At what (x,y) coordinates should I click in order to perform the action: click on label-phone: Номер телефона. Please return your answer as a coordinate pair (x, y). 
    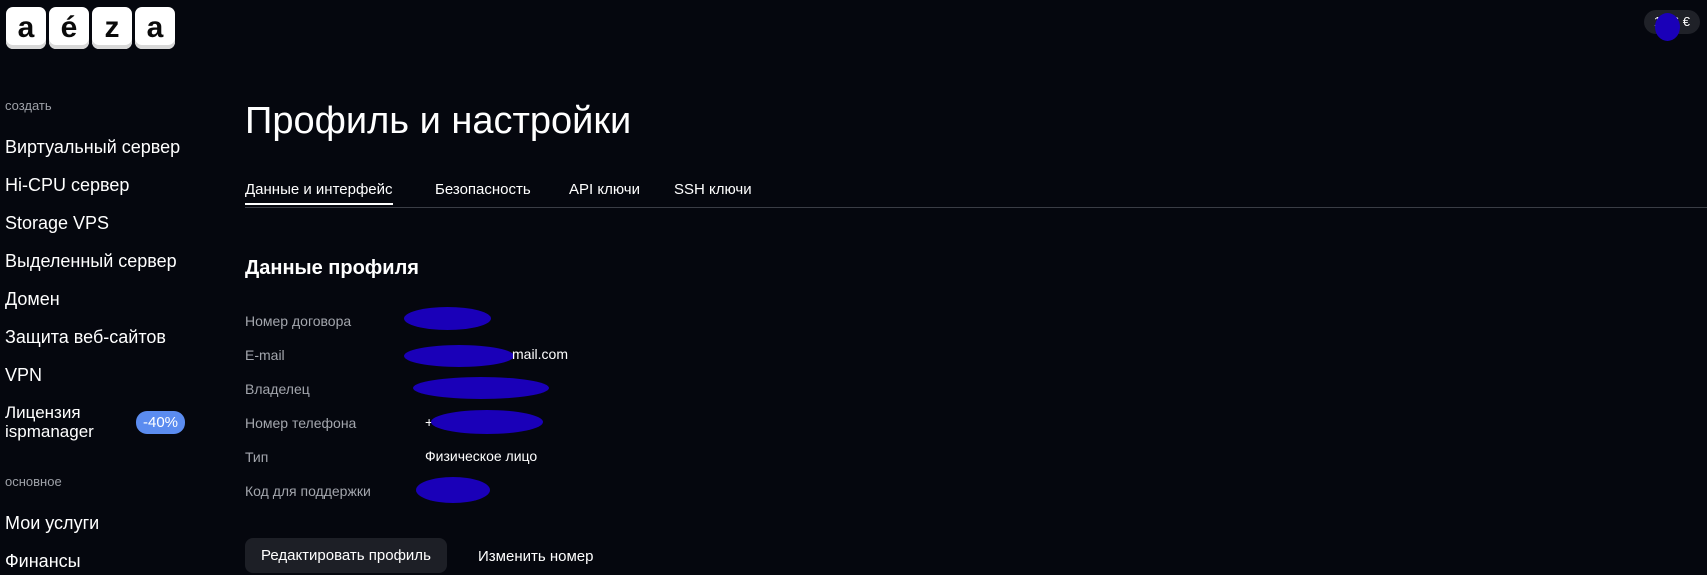
    Looking at the image, I should click on (301, 423).